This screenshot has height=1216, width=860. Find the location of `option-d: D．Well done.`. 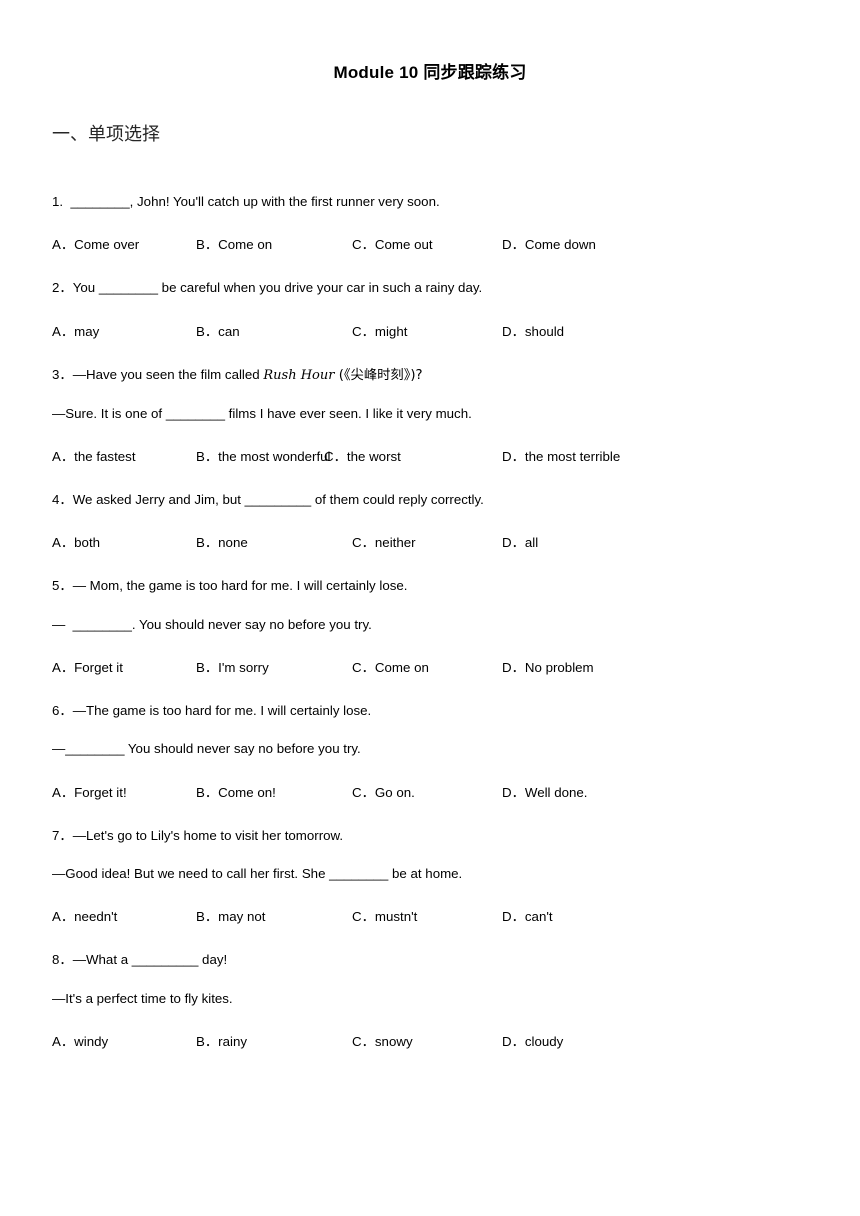

option-d: D．Well done. is located at coordinates (544, 792).